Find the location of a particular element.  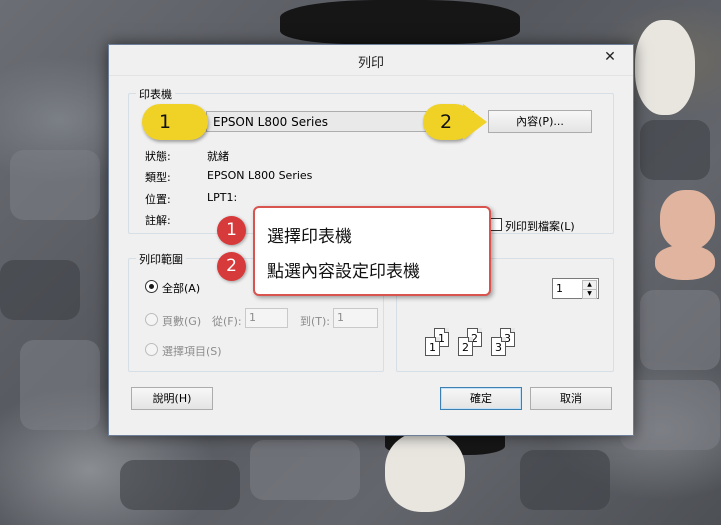

location-value: LPT1: is located at coordinates (222, 197).